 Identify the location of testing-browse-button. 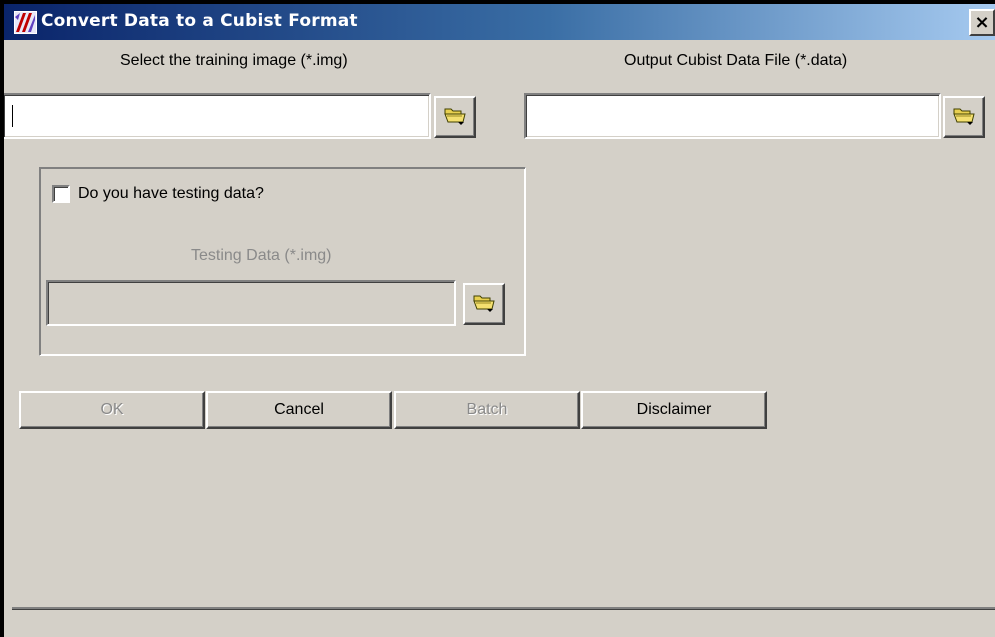
(484, 304).